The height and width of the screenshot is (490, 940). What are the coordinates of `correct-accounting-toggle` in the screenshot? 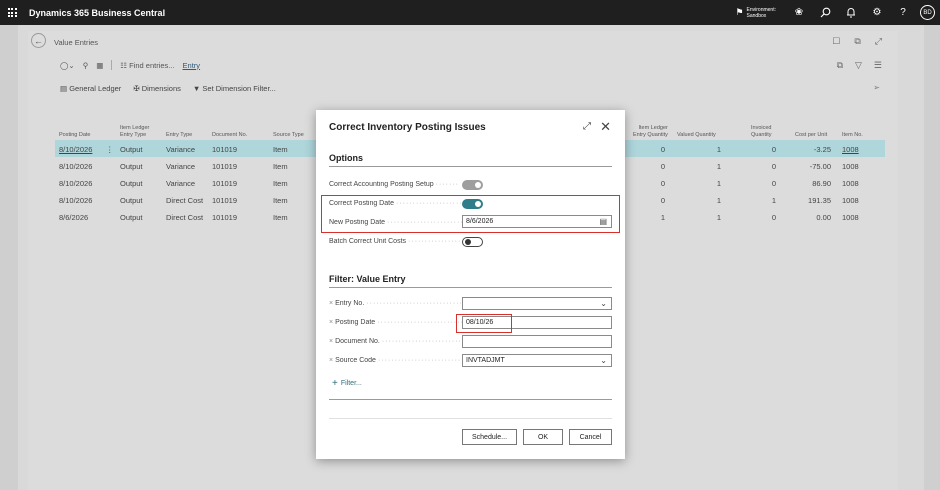 It's located at (472, 185).